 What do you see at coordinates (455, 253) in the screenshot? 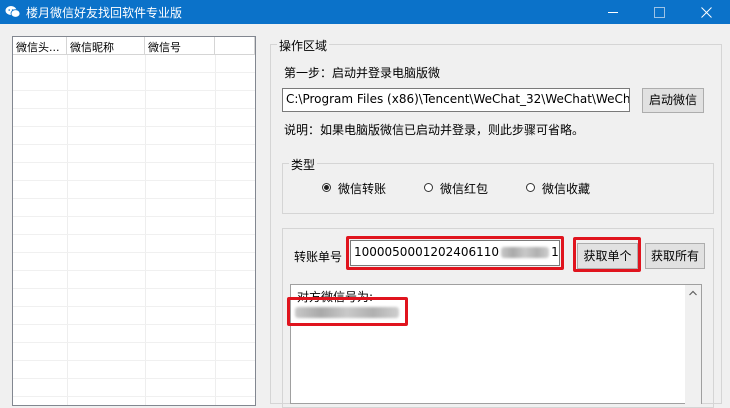
I see `highlight-transfer-number` at bounding box center [455, 253].